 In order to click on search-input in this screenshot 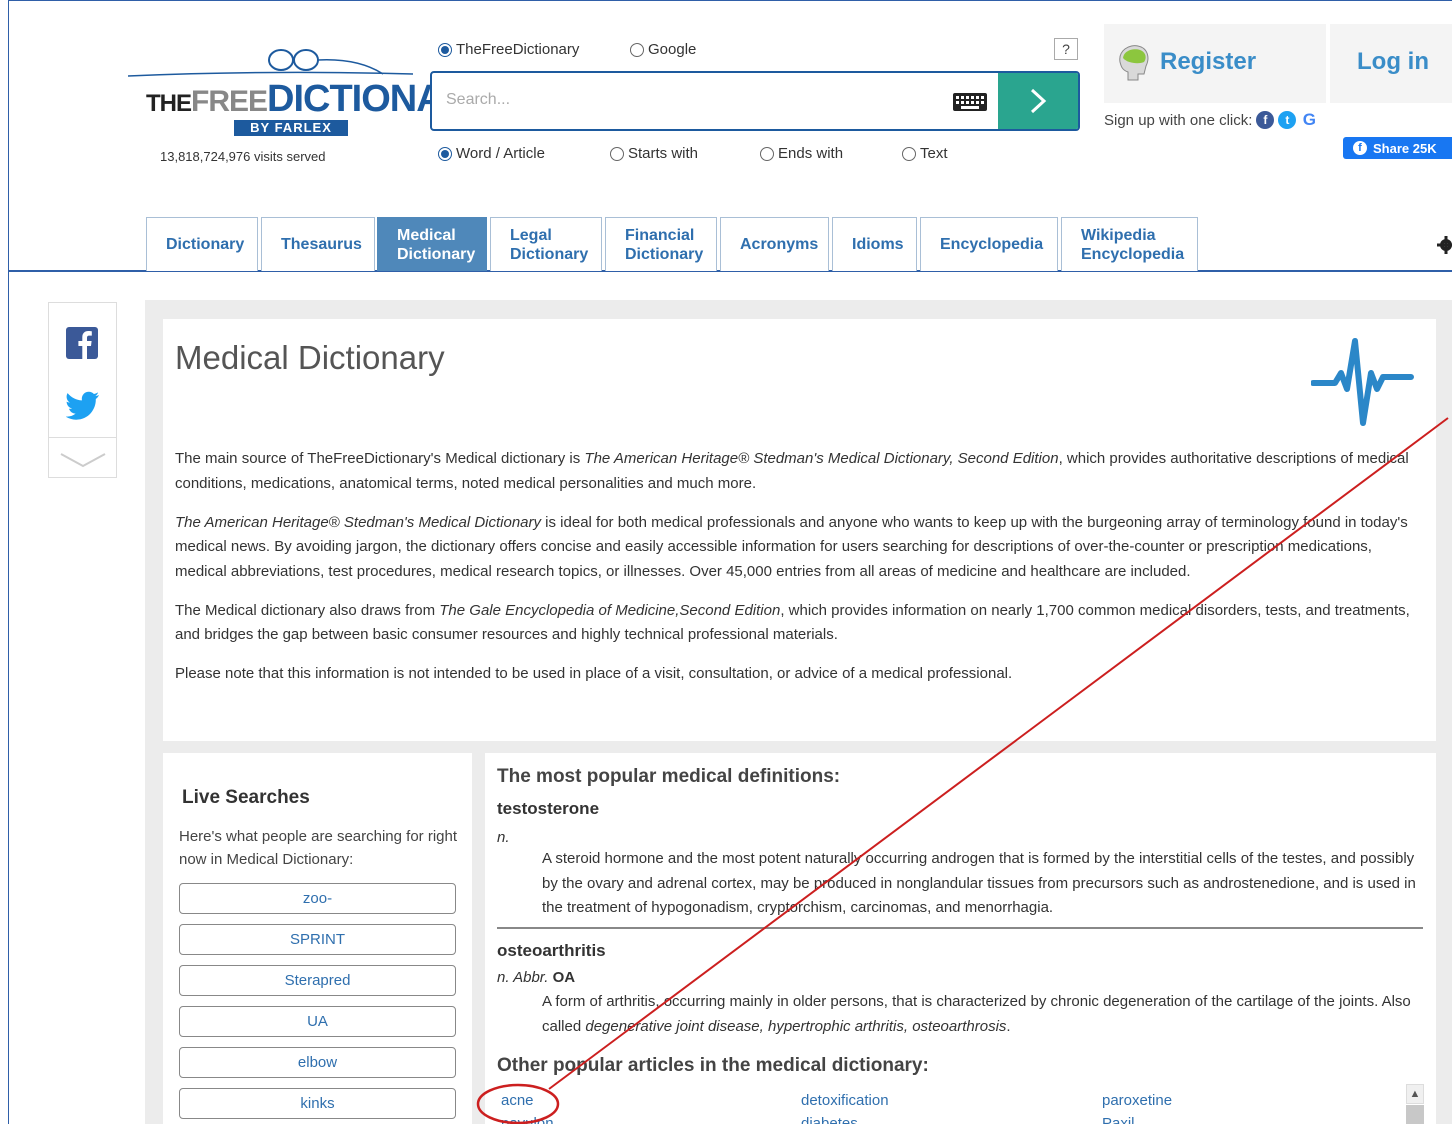, I will do `click(686, 100)`.